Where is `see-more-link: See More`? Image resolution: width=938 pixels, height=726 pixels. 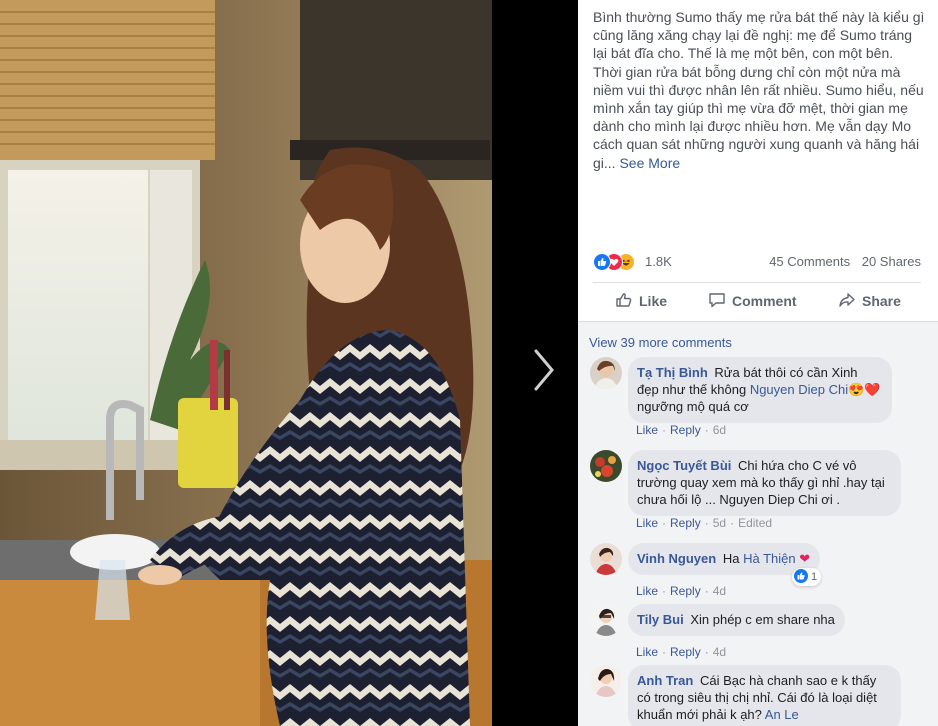
see-more-link: See More is located at coordinates (649, 163).